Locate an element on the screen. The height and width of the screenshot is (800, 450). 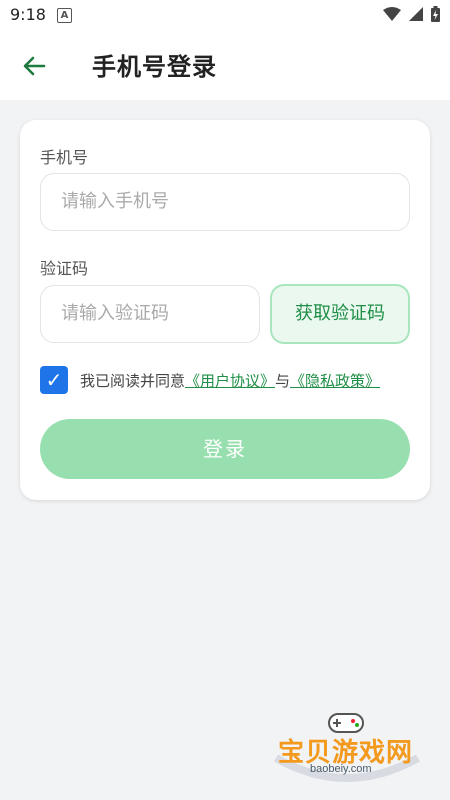
back-button is located at coordinates (34, 66).